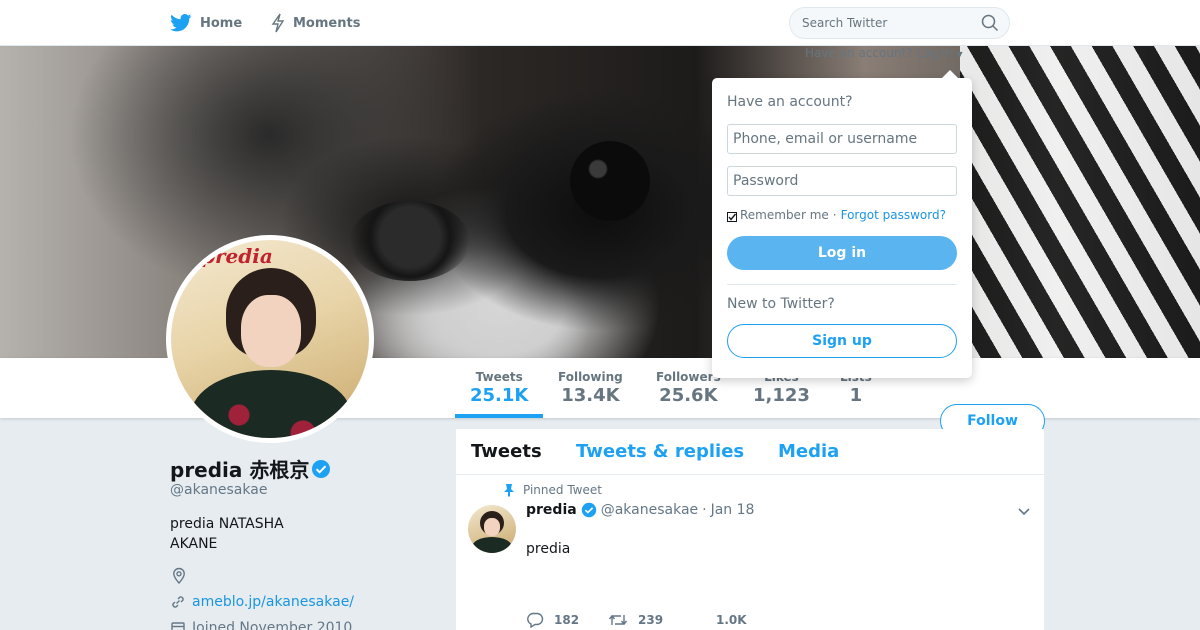 Image resolution: width=1200 pixels, height=630 pixels. I want to click on sign-up-button: Sign up, so click(842, 341).